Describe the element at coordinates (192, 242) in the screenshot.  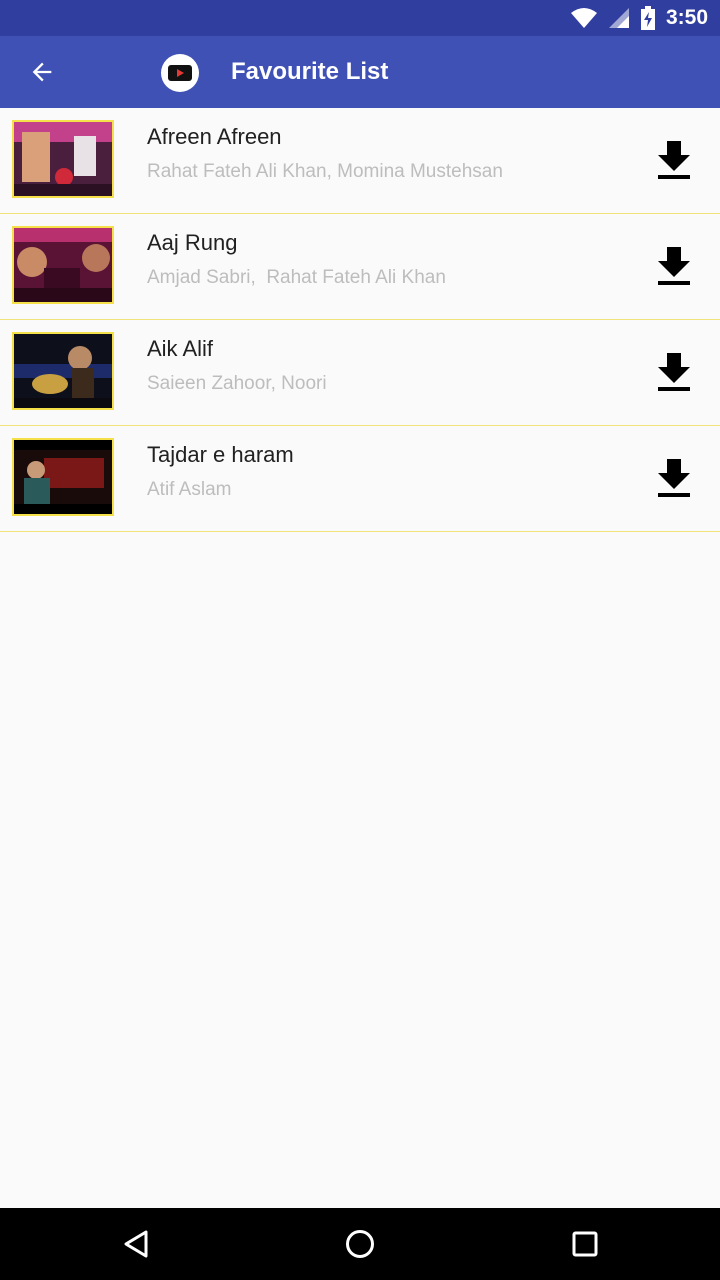
I see `song-title: Aaj Rung` at that location.